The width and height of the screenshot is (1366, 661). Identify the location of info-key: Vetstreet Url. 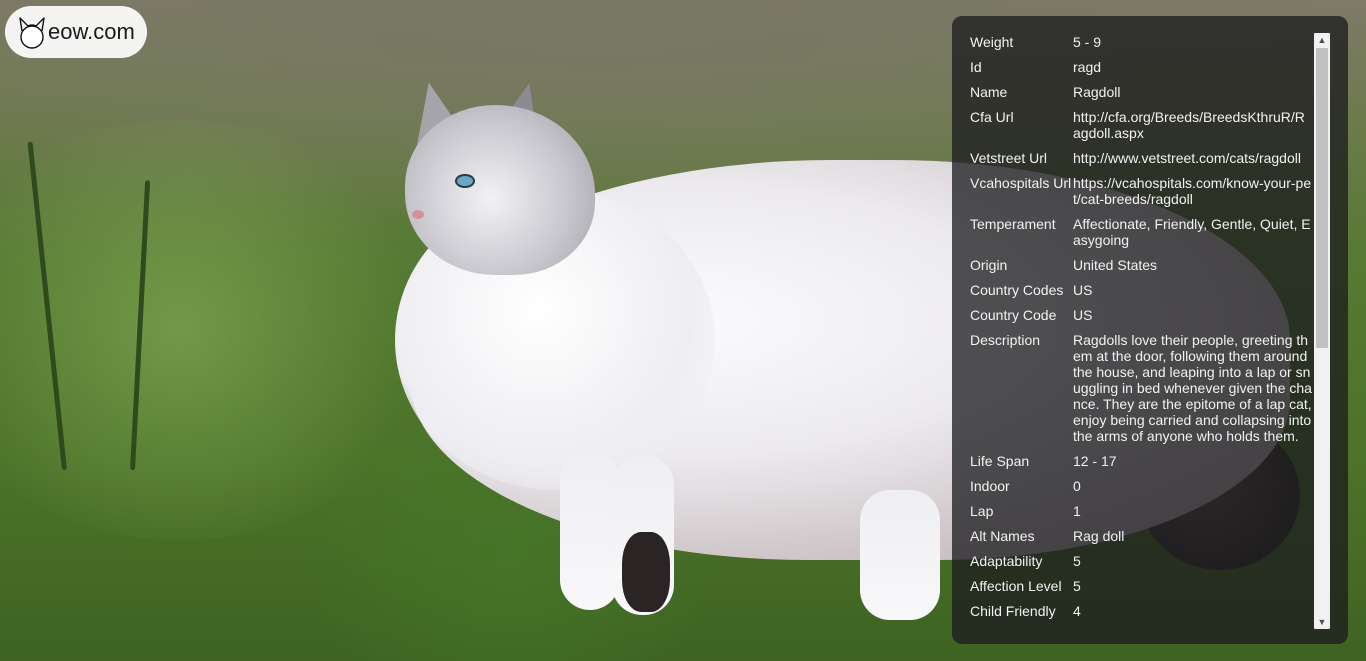
(1009, 158).